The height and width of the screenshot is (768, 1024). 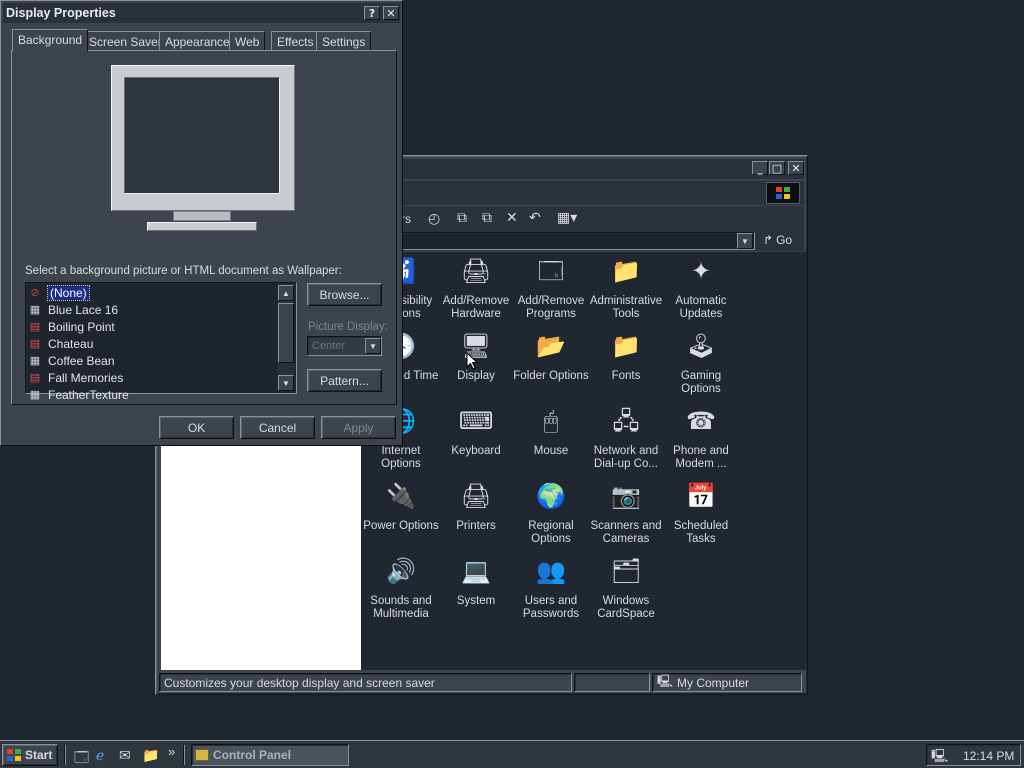 I want to click on address-input: ▼, so click(x=577, y=241).